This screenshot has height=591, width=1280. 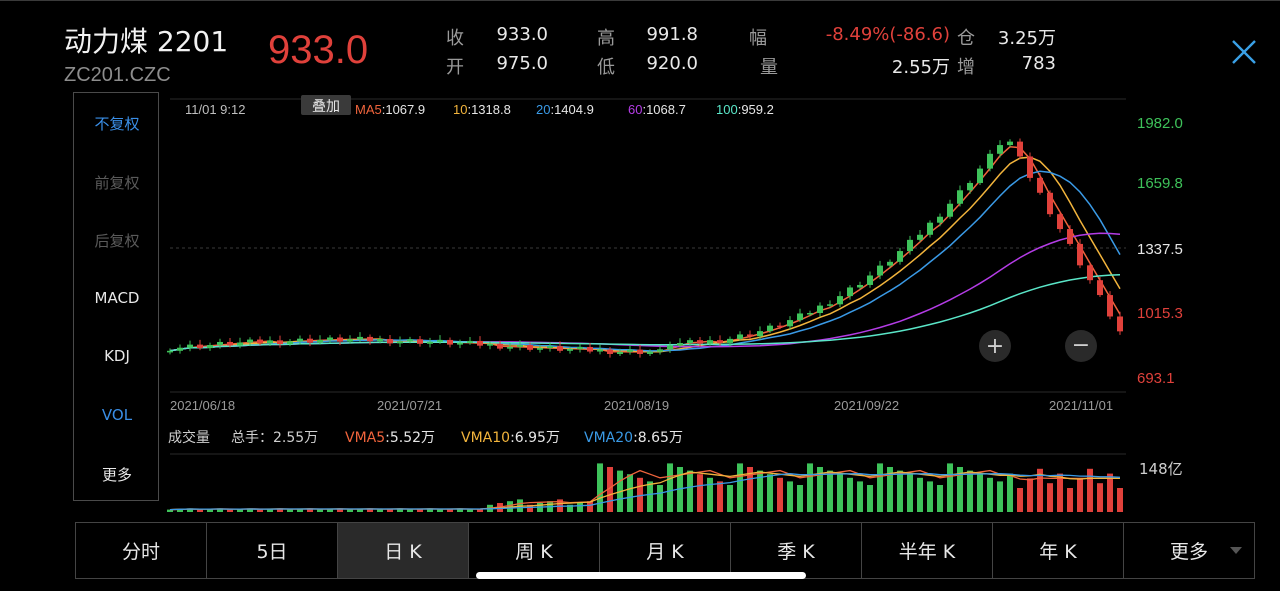 What do you see at coordinates (745, 109) in the screenshot?
I see `ma-legend-4: 100:959.2` at bounding box center [745, 109].